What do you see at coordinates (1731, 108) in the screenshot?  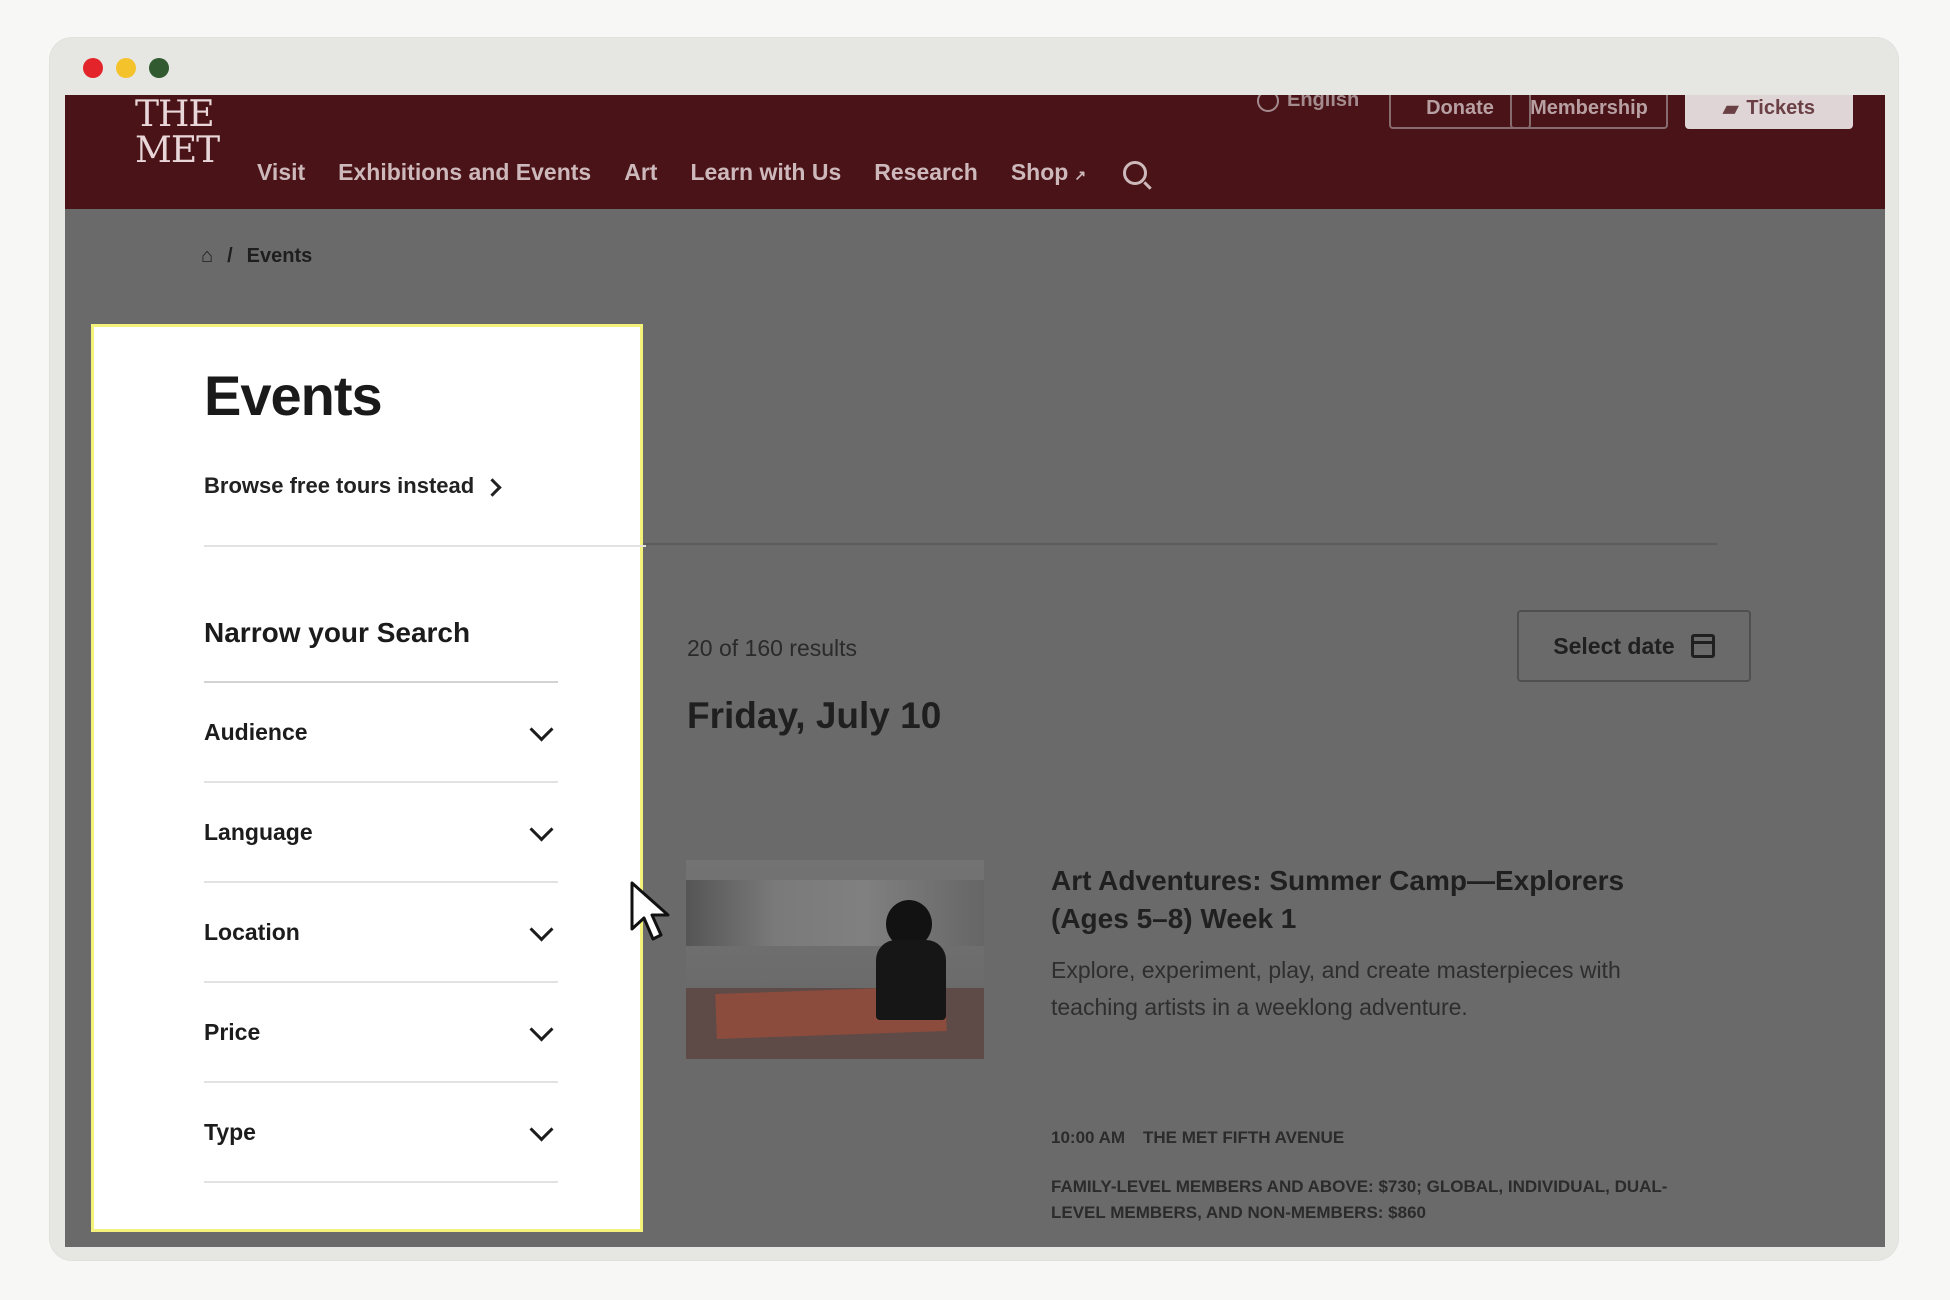 I see `ticket-icon: ▰` at bounding box center [1731, 108].